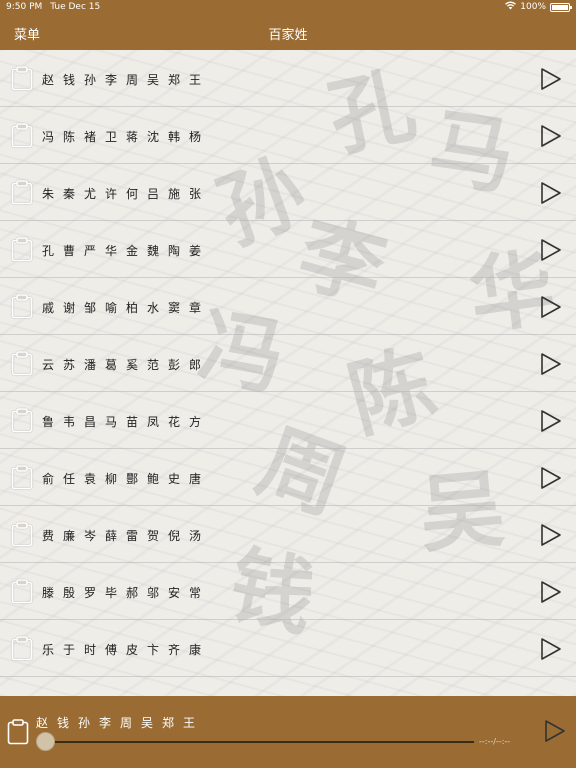 The width and height of the screenshot is (576, 768). What do you see at coordinates (126, 365) in the screenshot?
I see `surname-line: 云苏潘葛奚范彭郎` at bounding box center [126, 365].